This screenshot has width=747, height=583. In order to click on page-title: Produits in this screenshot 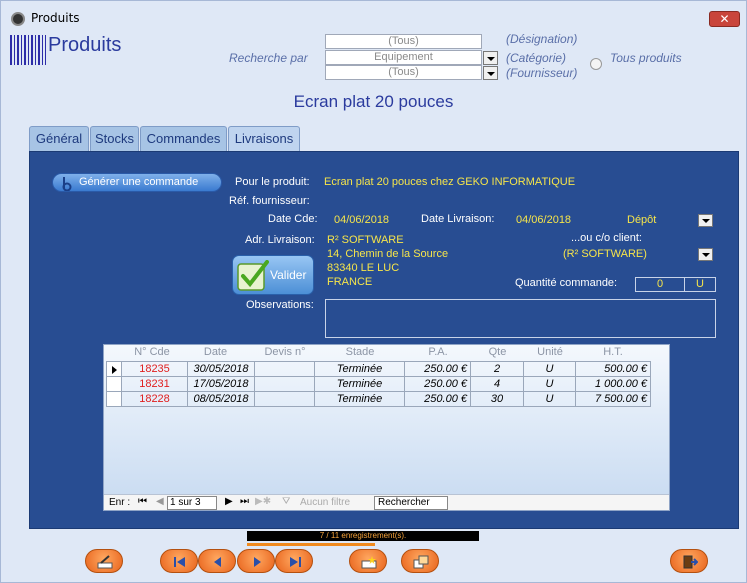, I will do `click(85, 45)`.